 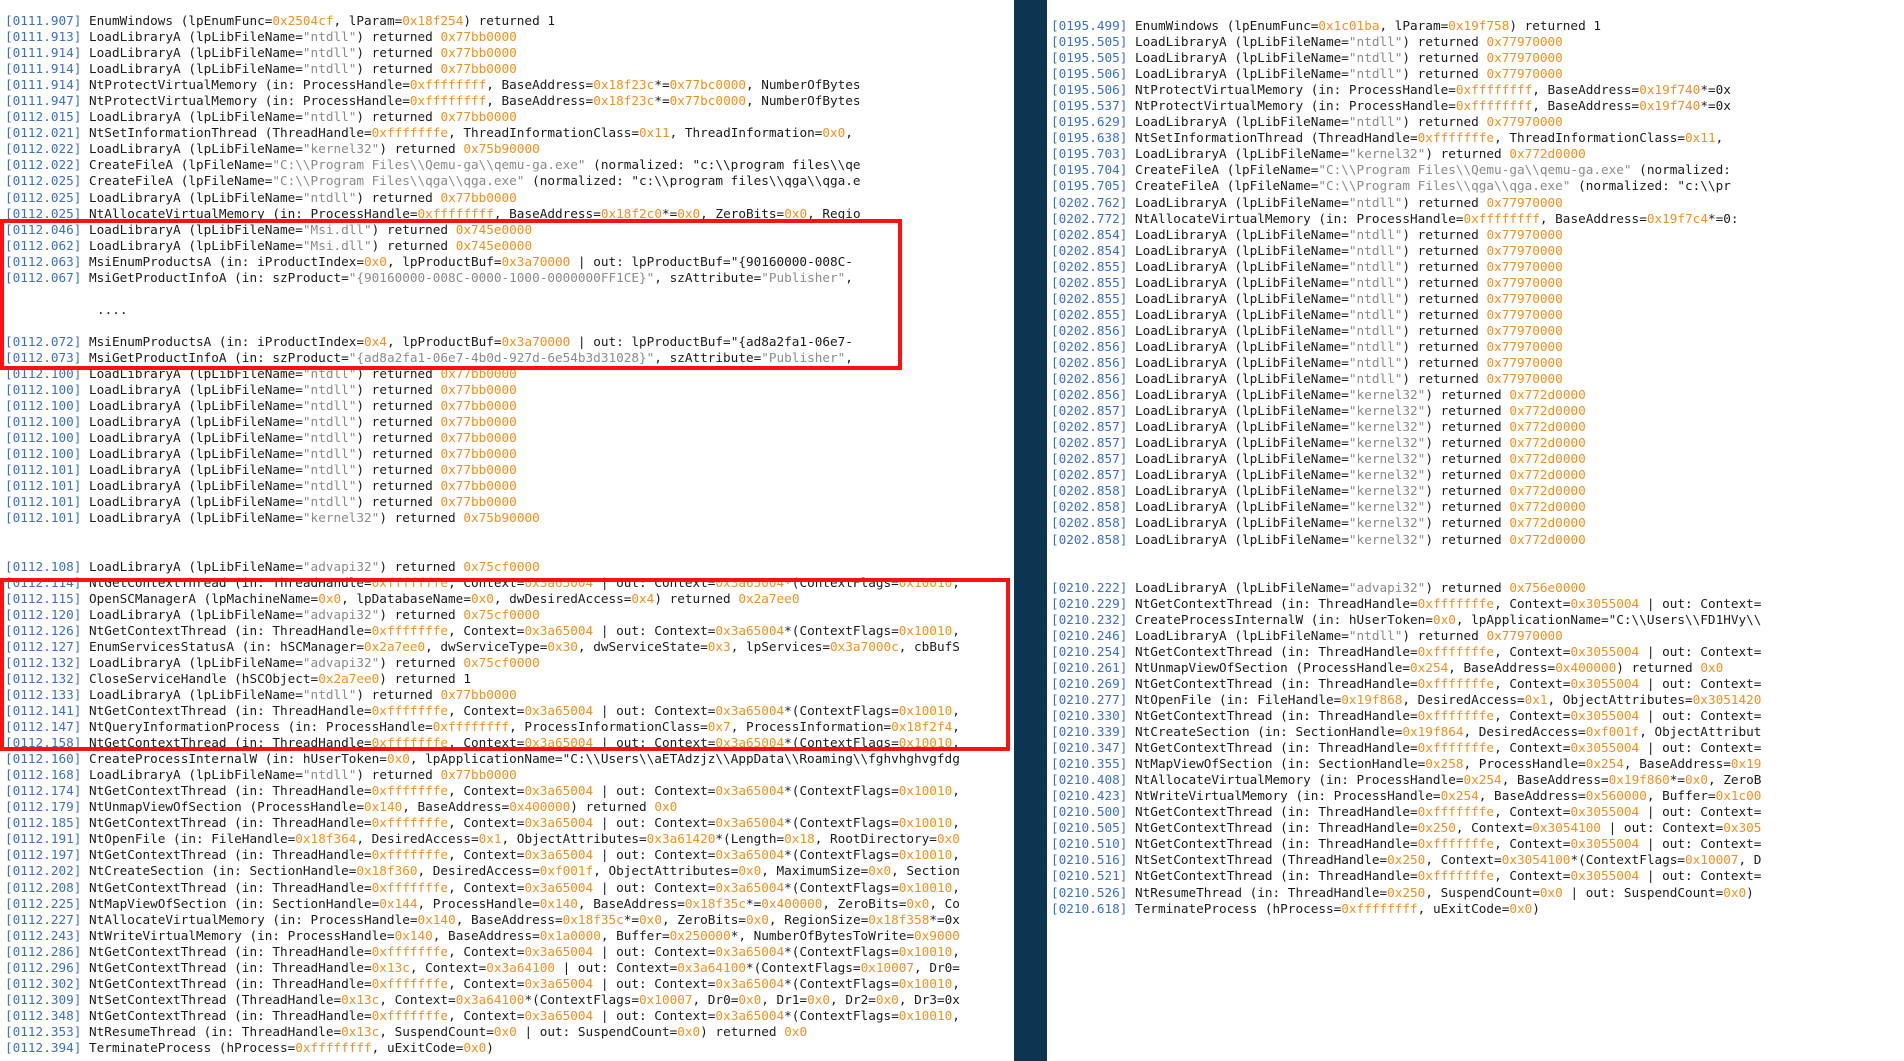 What do you see at coordinates (43, 85) in the screenshot?
I see `log-timestamp: [0111.914]` at bounding box center [43, 85].